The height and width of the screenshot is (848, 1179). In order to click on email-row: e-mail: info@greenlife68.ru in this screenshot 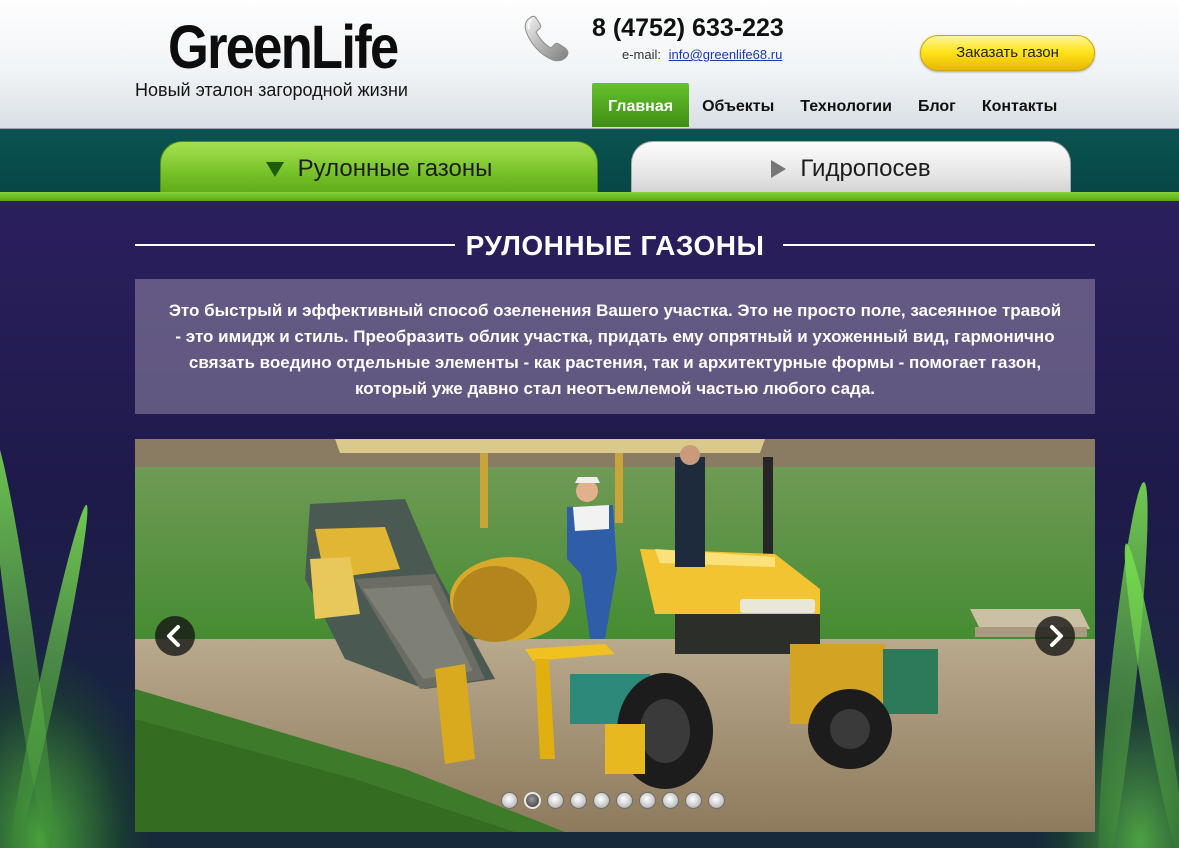, I will do `click(702, 54)`.